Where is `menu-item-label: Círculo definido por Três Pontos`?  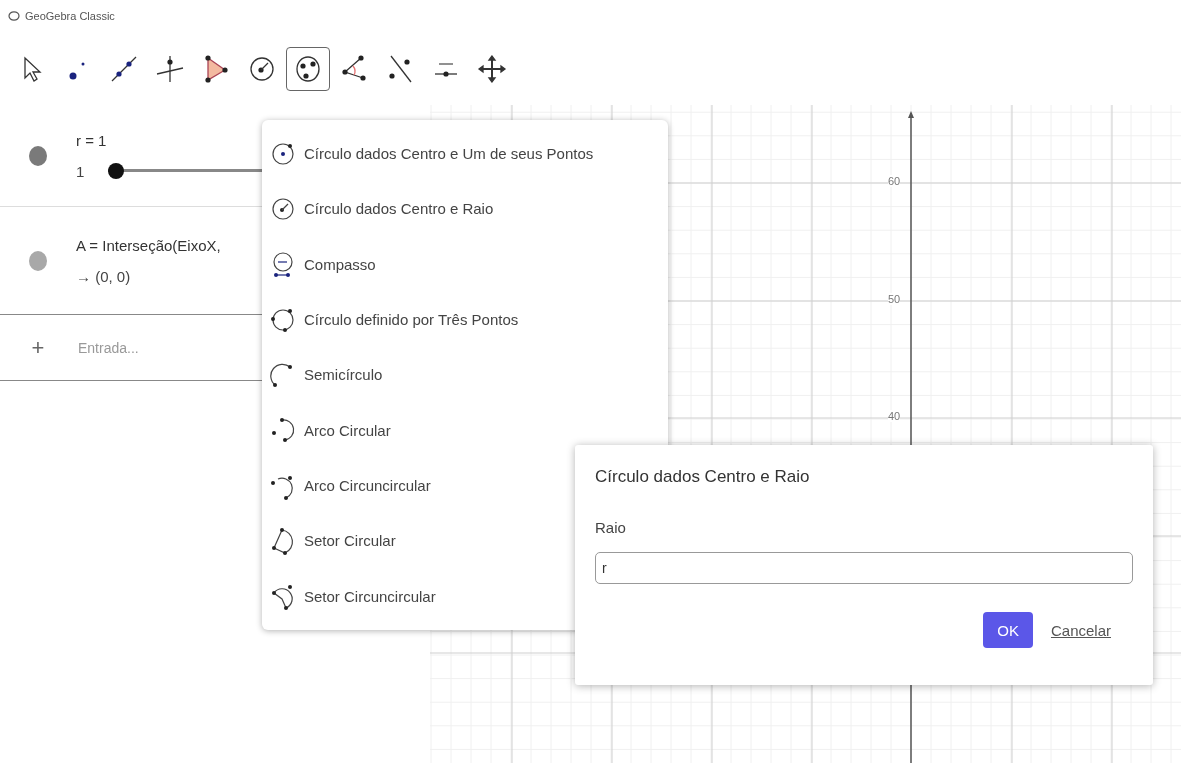
menu-item-label: Círculo definido por Três Pontos is located at coordinates (411, 320).